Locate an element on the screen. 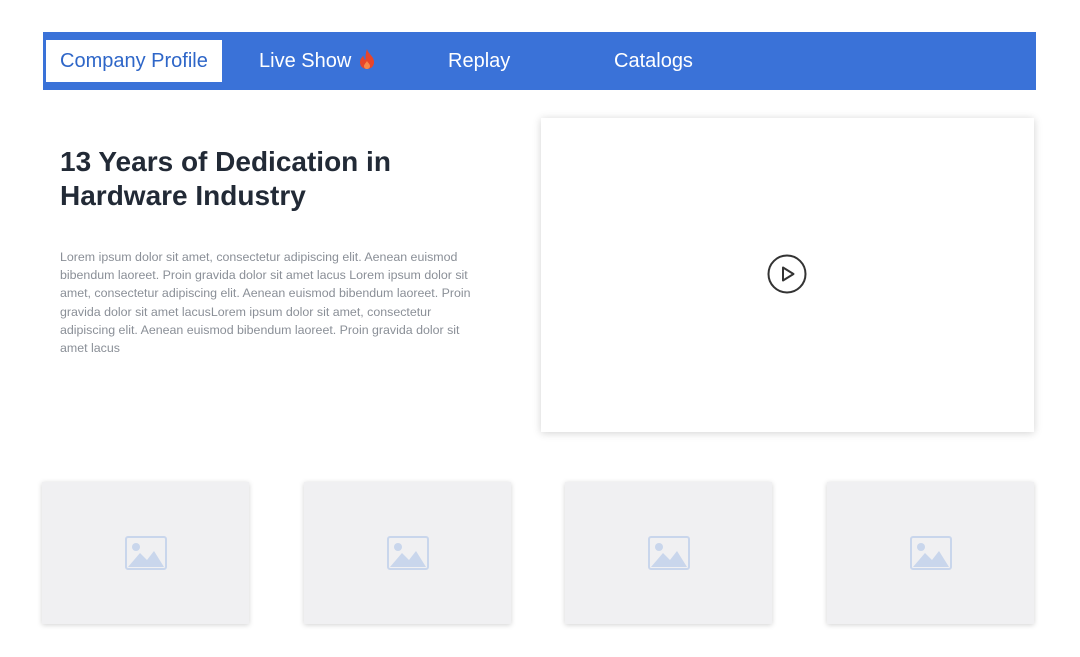 Image resolution: width=1080 pixels, height=657 pixels. tab-live-show: Live Show is located at coordinates (318, 61).